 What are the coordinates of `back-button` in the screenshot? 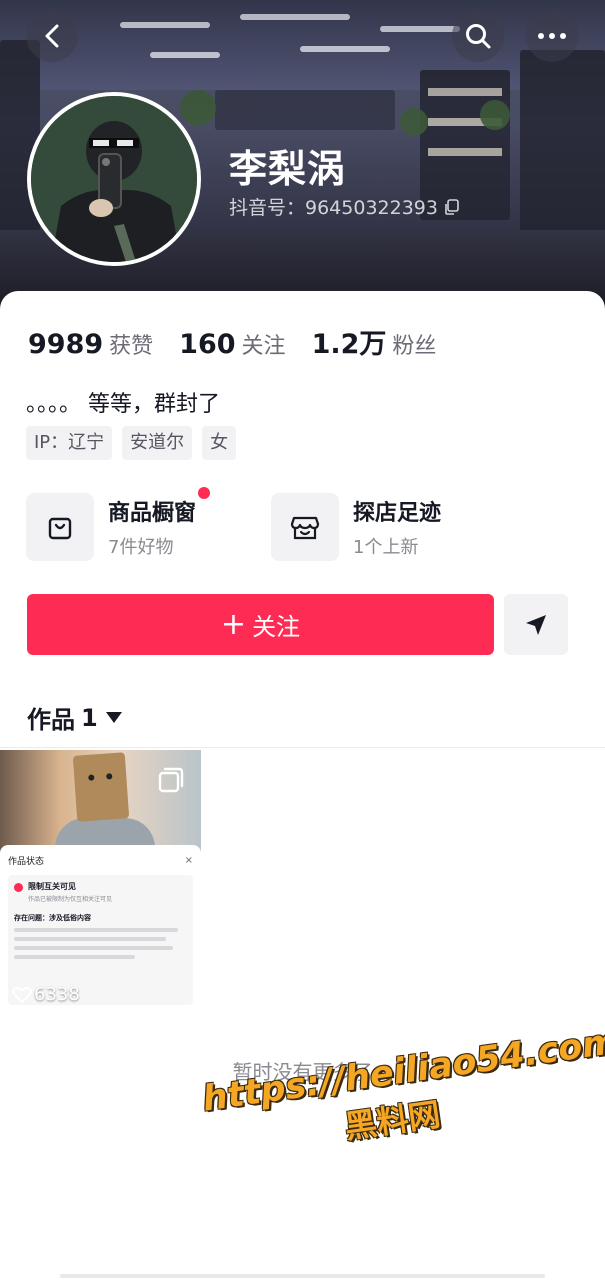 It's located at (52, 36).